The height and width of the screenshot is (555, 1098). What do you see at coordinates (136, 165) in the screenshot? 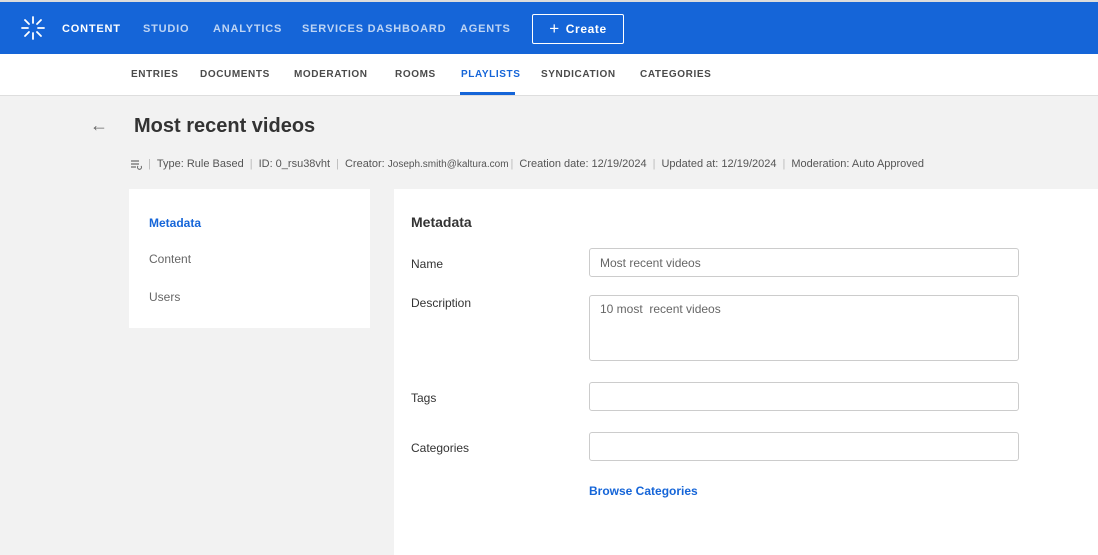
I see `rule-list-icon` at bounding box center [136, 165].